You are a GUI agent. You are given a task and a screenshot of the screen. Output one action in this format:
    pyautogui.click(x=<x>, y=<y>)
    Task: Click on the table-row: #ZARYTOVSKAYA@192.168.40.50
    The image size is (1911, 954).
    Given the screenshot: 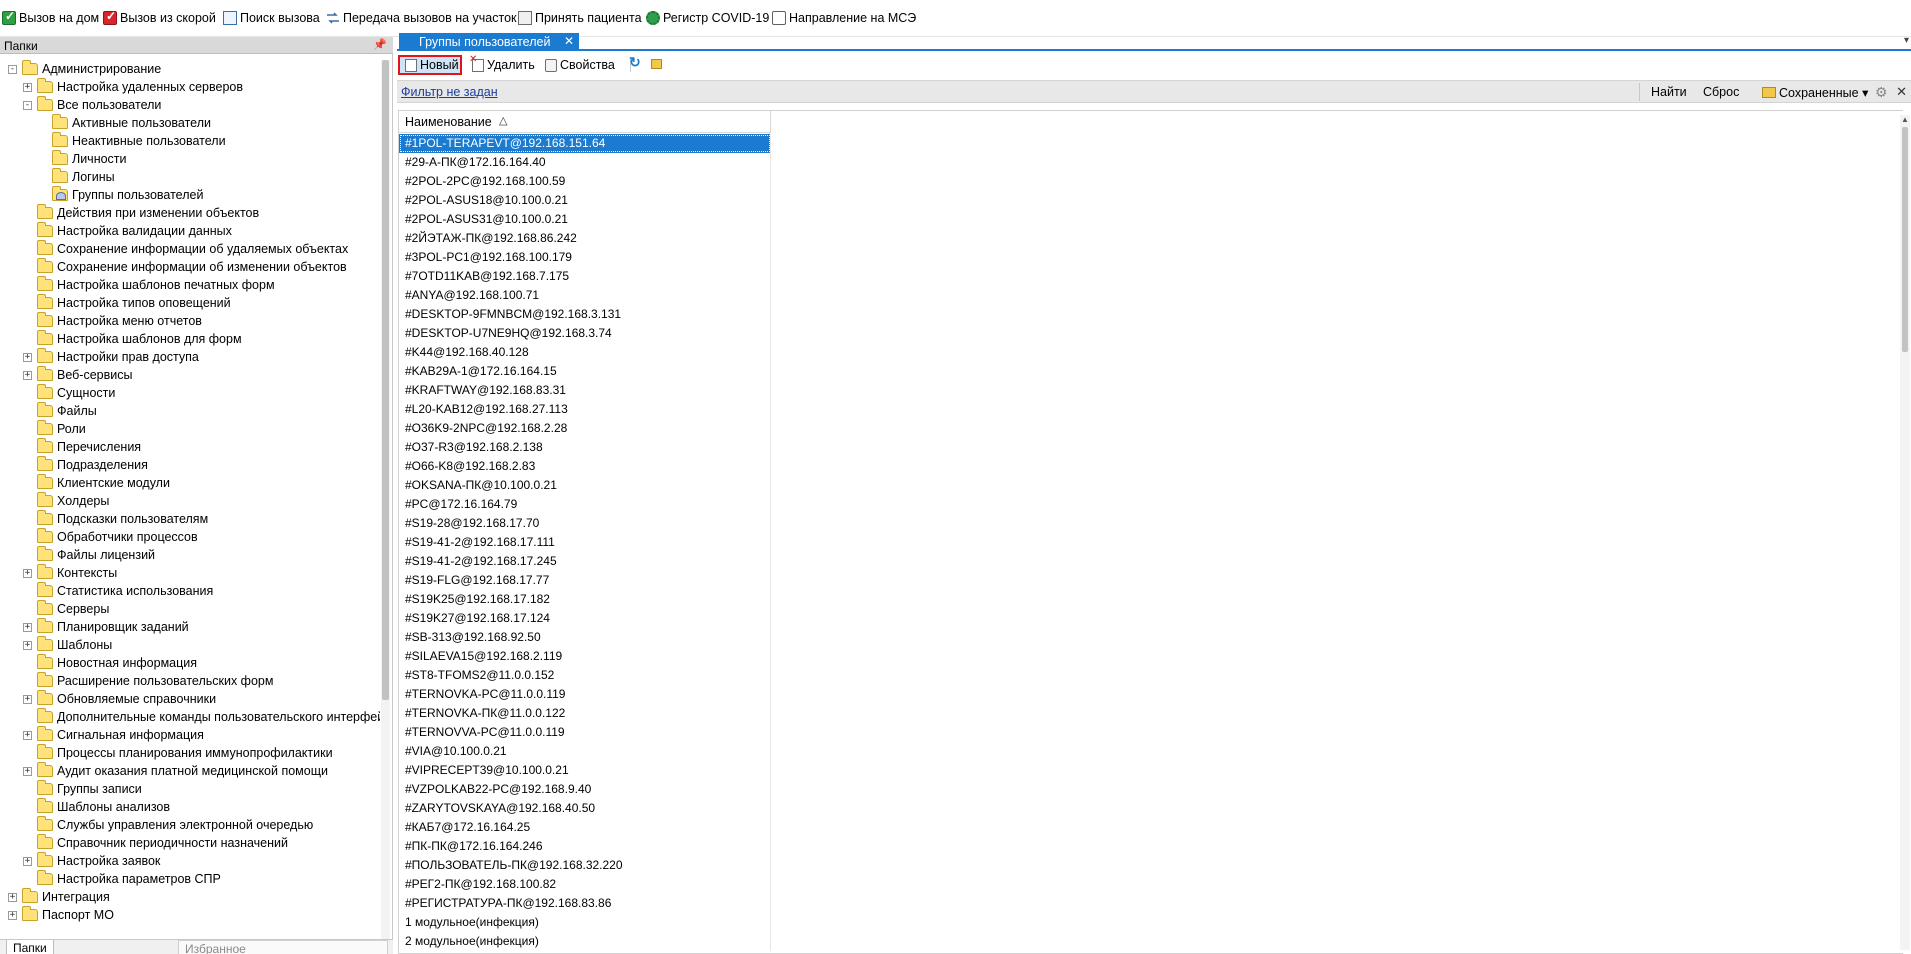 What is the action you would take?
    pyautogui.click(x=585, y=808)
    